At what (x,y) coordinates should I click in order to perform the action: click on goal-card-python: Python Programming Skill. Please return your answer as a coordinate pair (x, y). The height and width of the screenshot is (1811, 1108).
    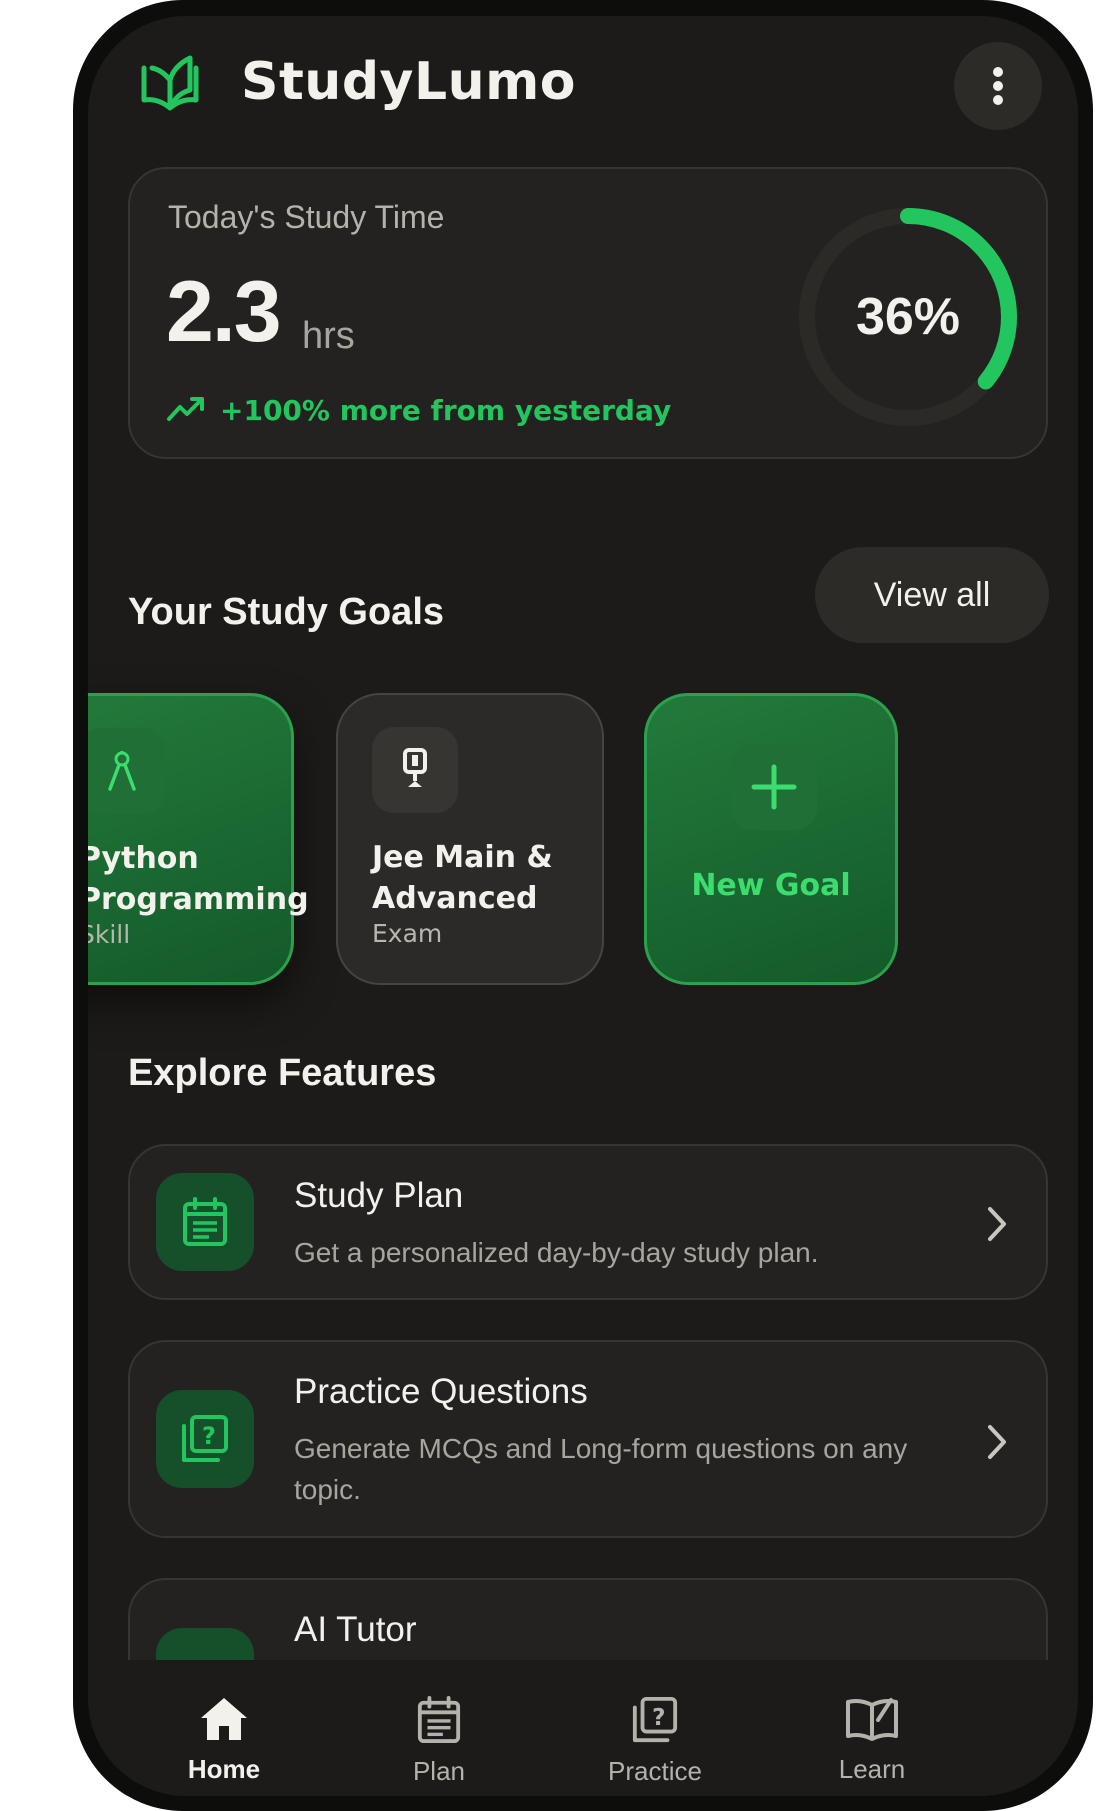
    Looking at the image, I should click on (198, 839).